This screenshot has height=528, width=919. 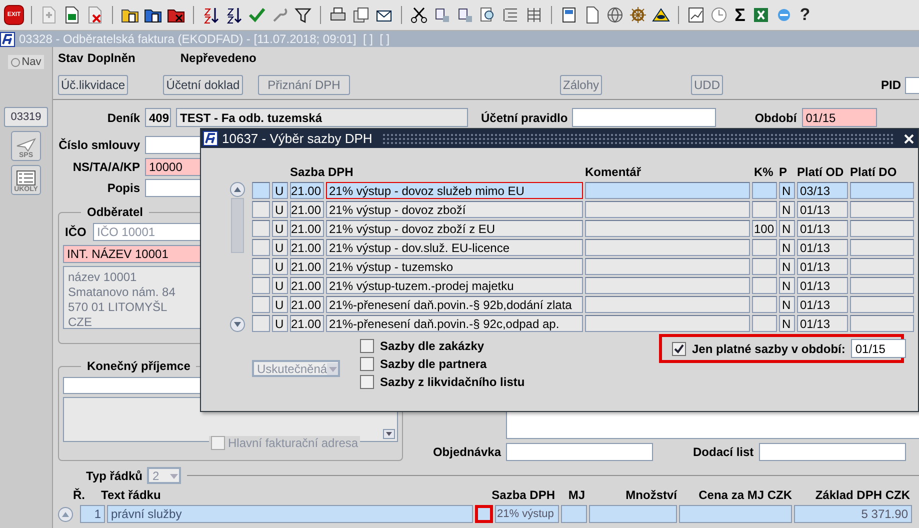 I want to click on scroll-down-icon, so click(x=389, y=434).